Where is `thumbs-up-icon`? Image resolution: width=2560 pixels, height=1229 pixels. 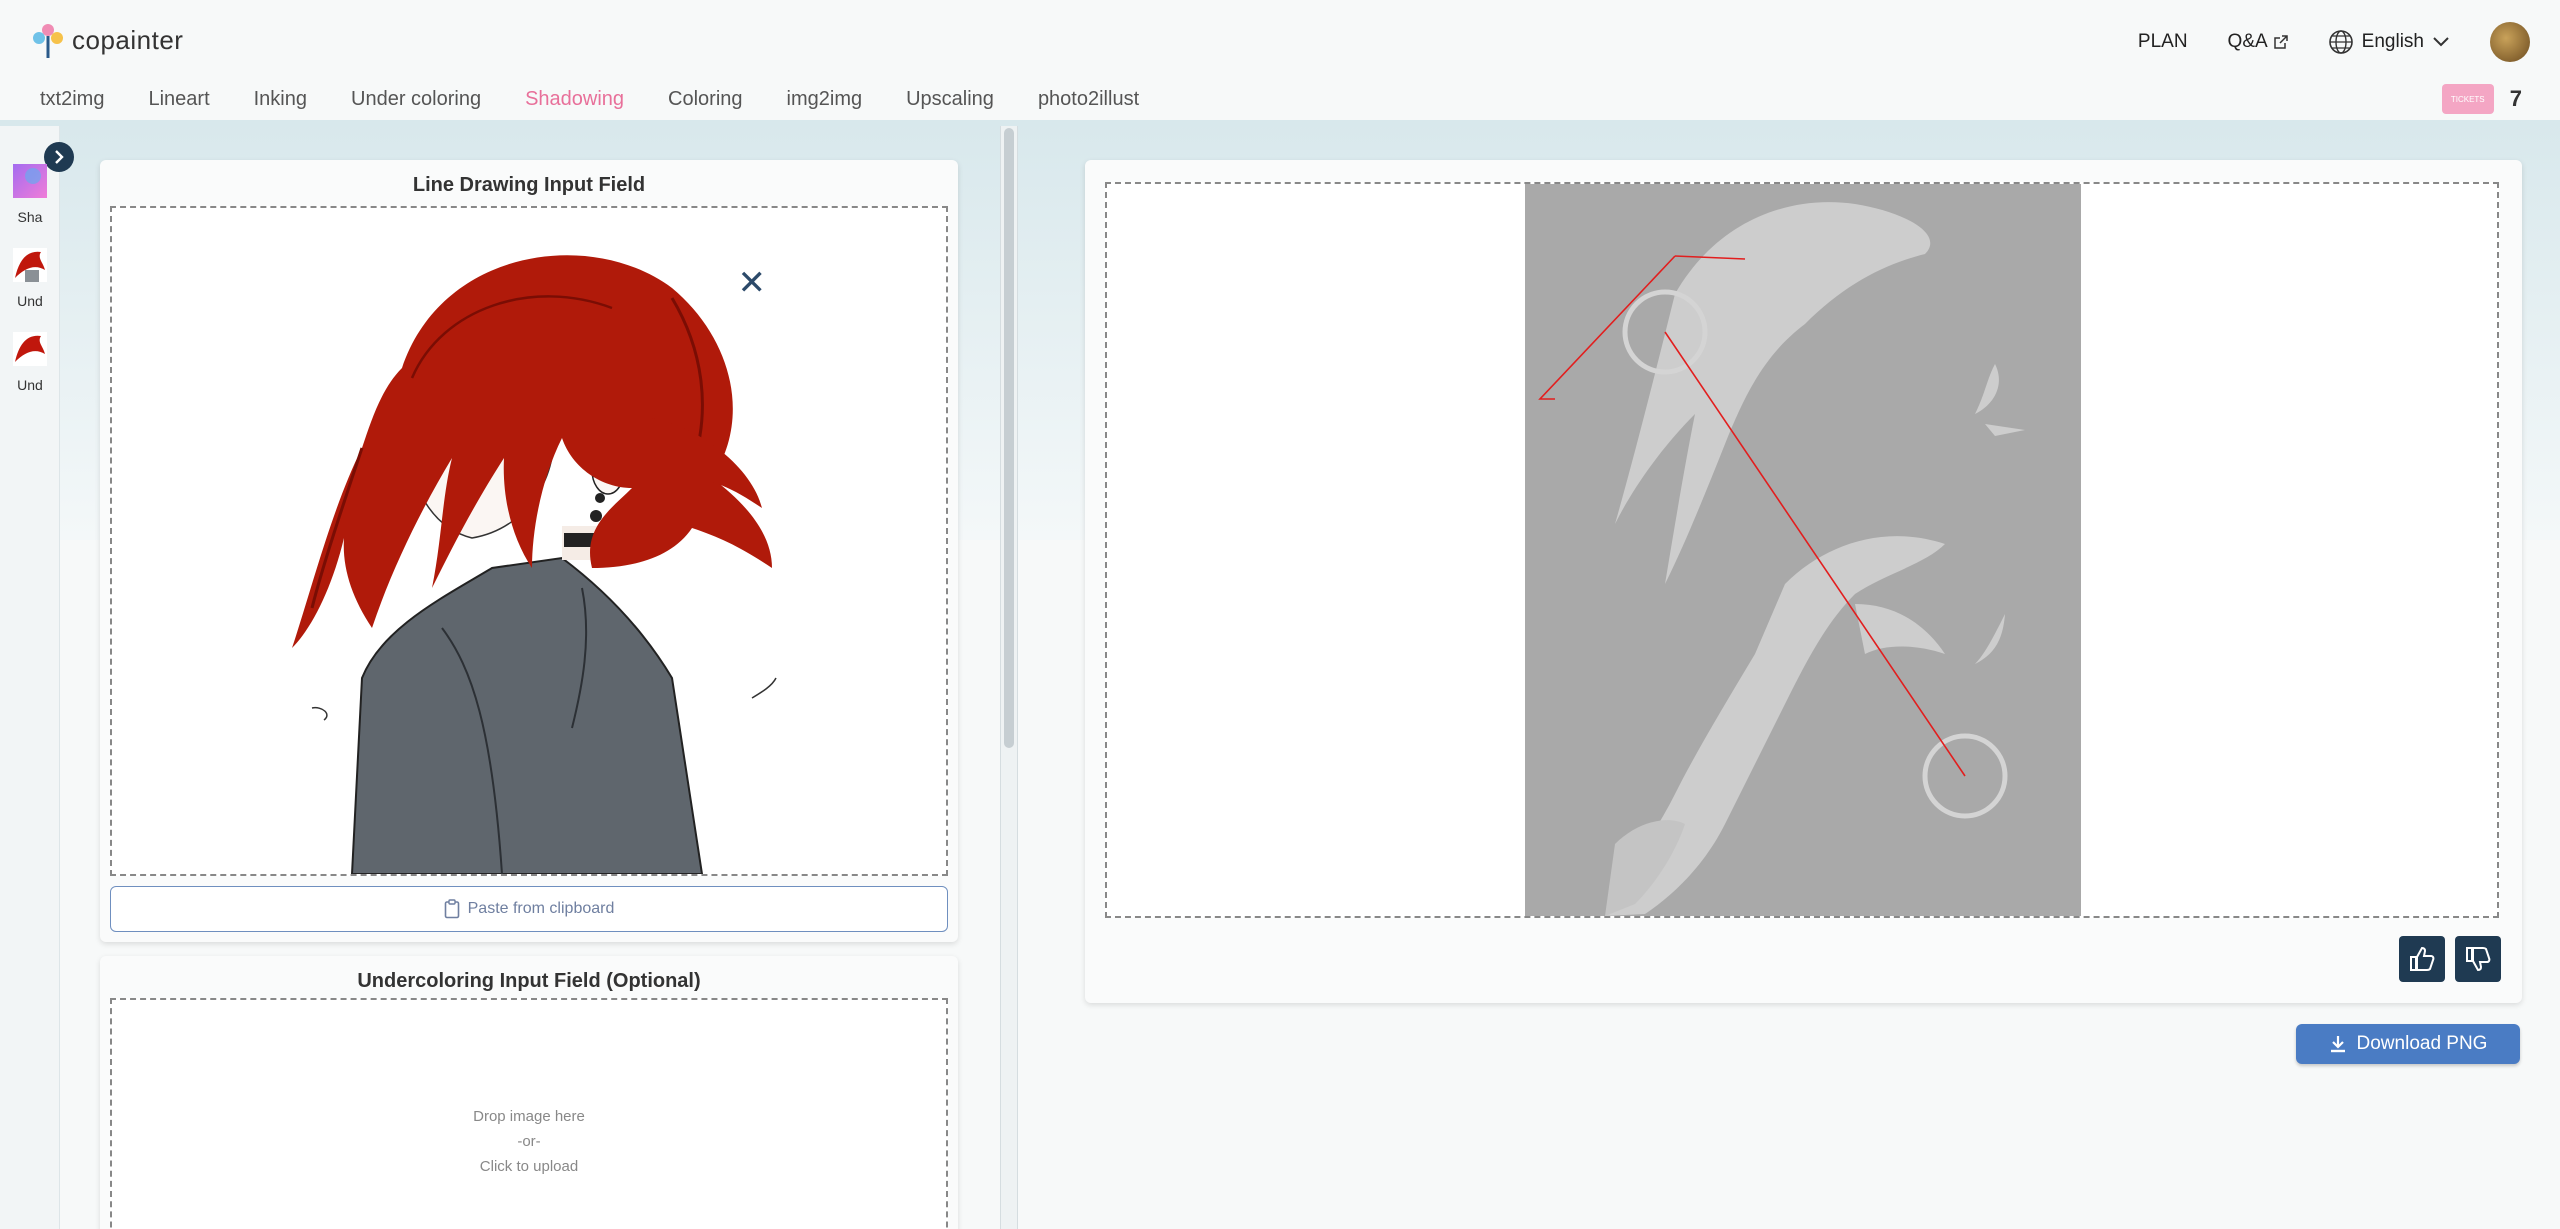 thumbs-up-icon is located at coordinates (2422, 958).